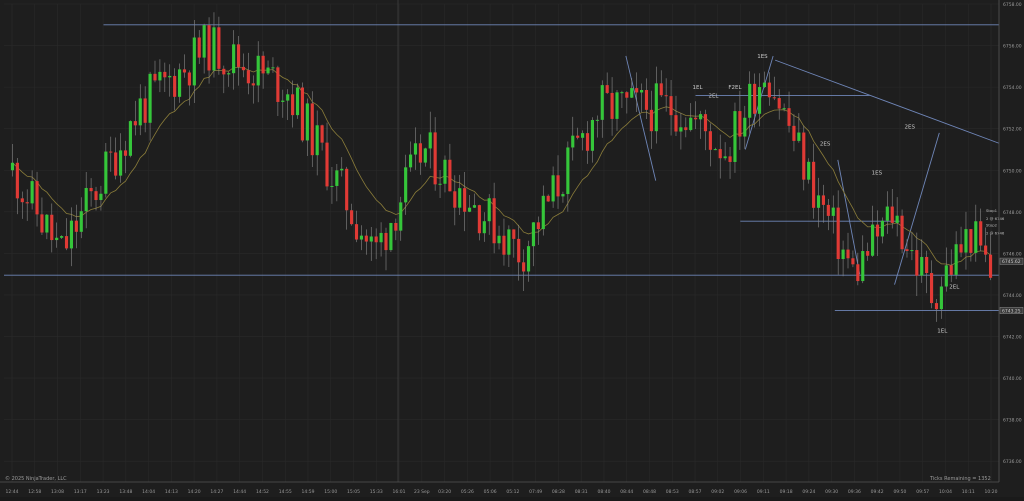 This screenshot has height=501, width=1024. I want to click on y-tick-label: 6744.00, so click(1012, 296).